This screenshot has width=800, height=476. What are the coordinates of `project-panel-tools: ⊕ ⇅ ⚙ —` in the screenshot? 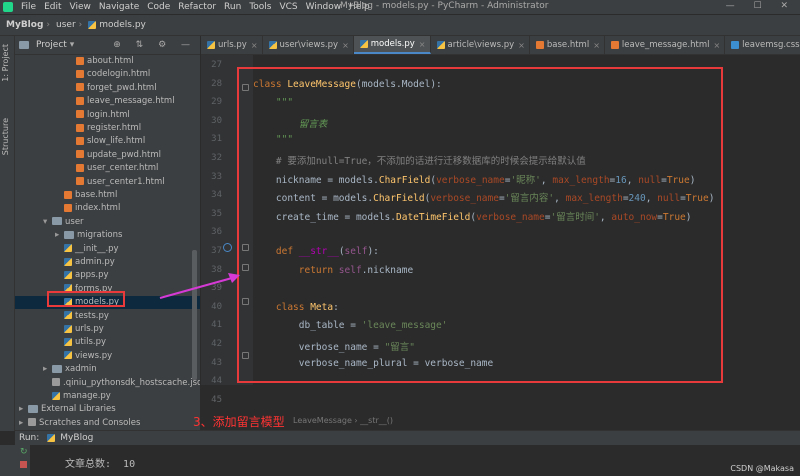 It's located at (154, 45).